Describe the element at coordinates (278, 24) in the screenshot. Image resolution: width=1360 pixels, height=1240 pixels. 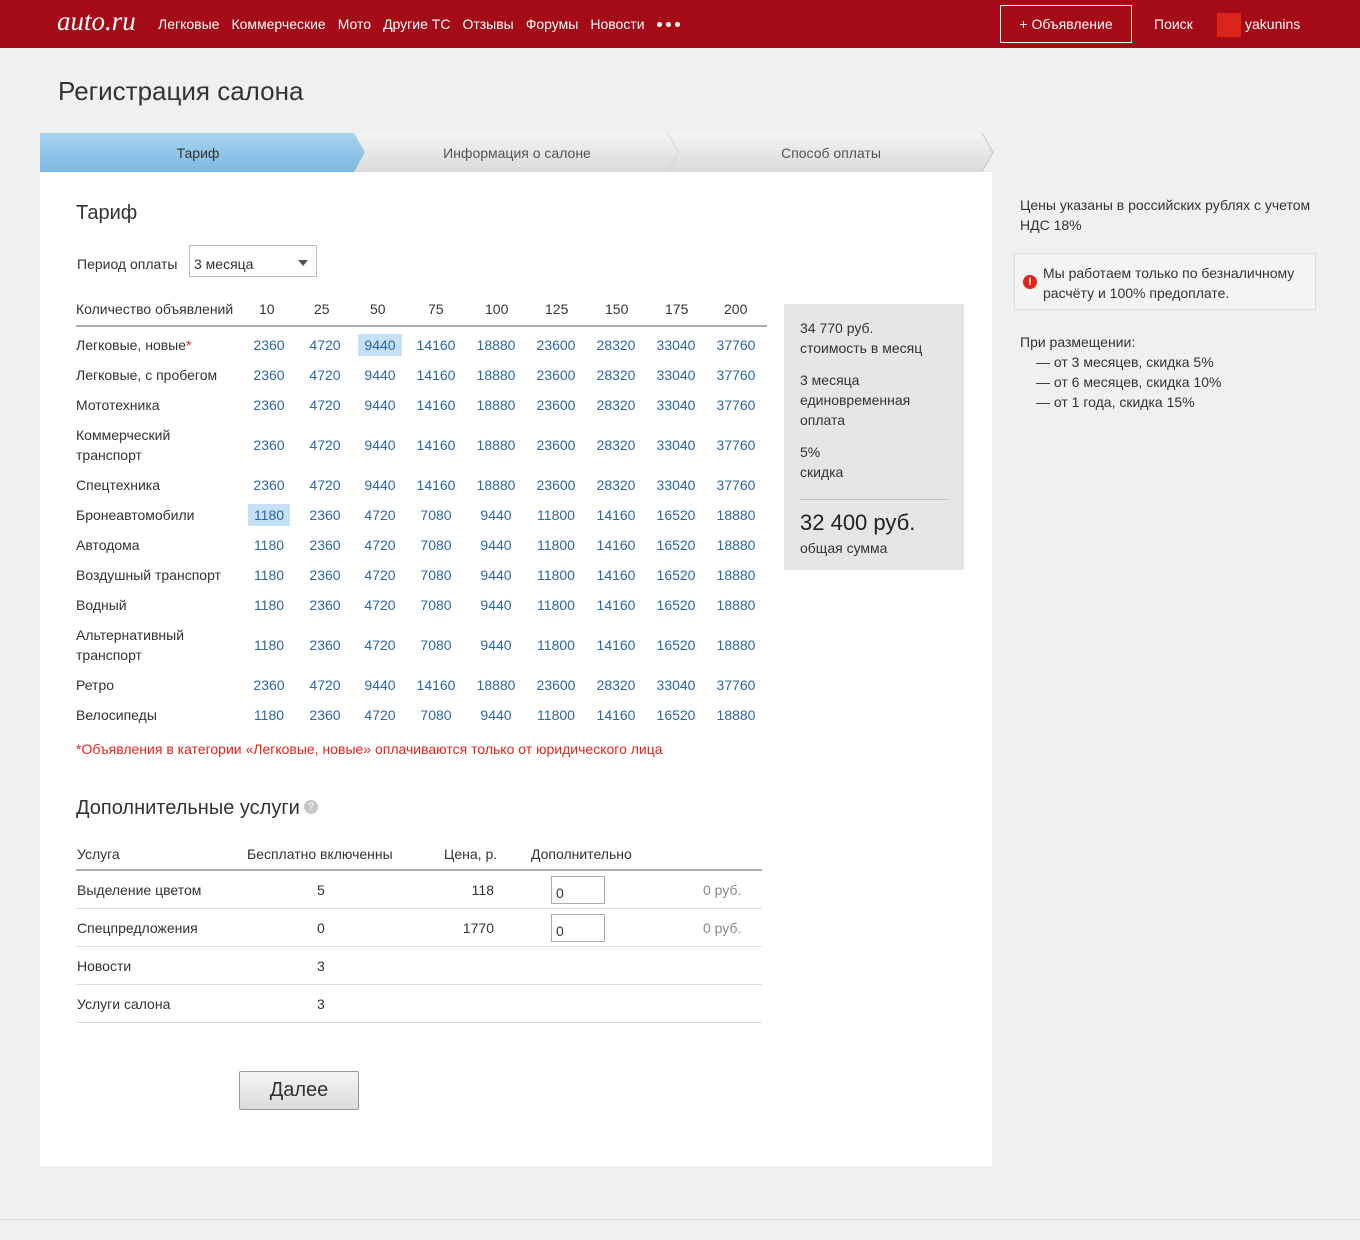
I see `nav-link-commercial: Коммерческие` at that location.